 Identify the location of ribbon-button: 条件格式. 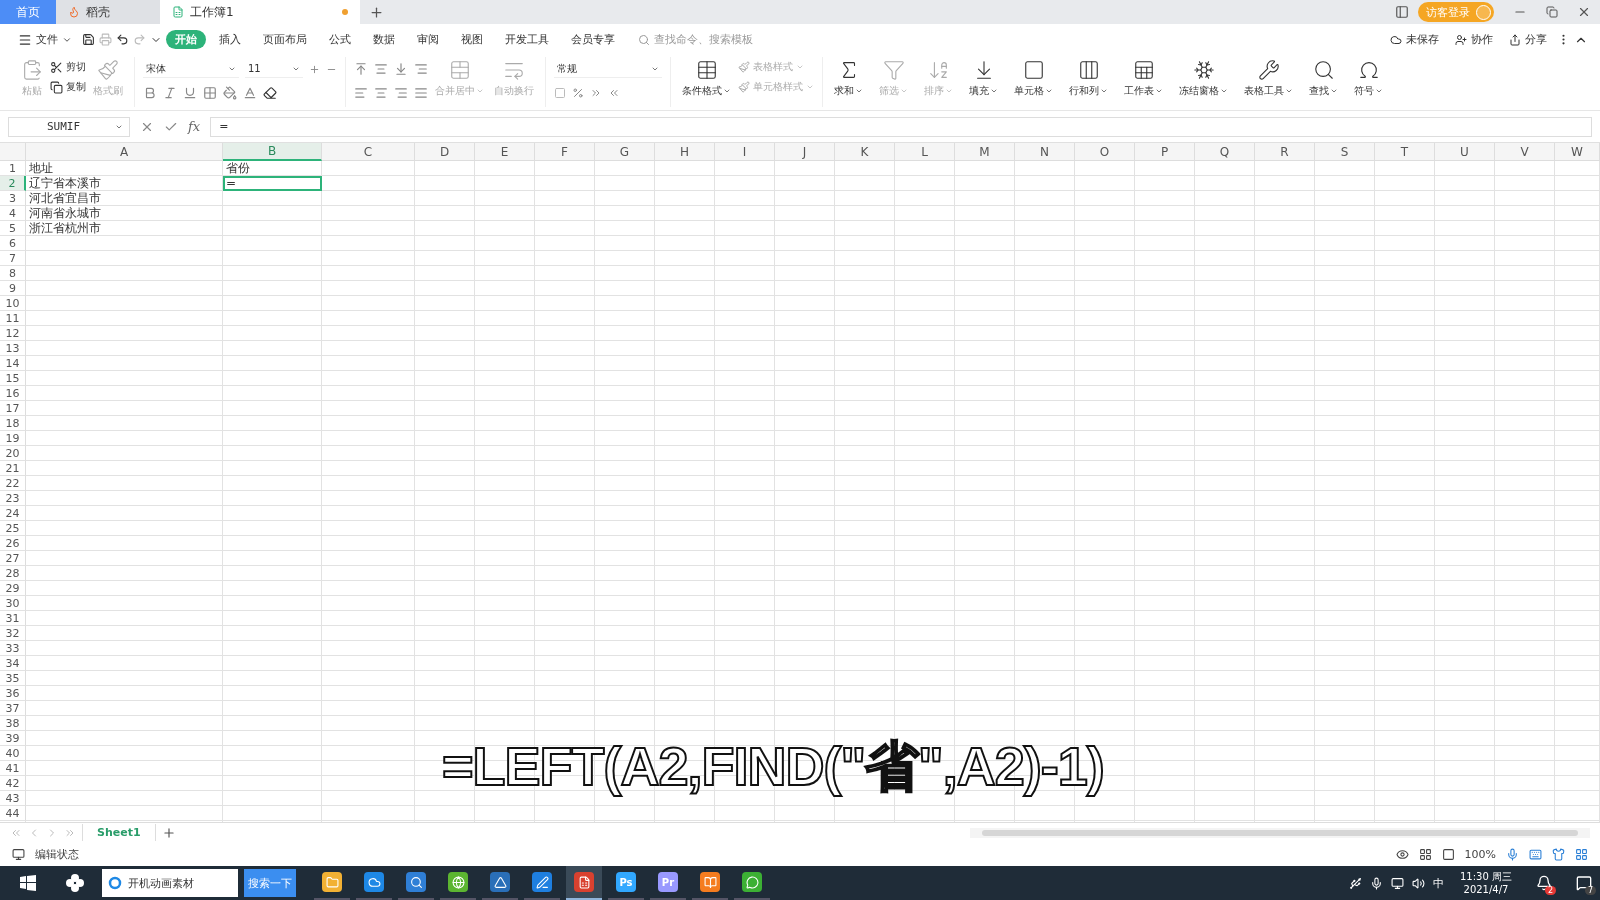
(706, 78).